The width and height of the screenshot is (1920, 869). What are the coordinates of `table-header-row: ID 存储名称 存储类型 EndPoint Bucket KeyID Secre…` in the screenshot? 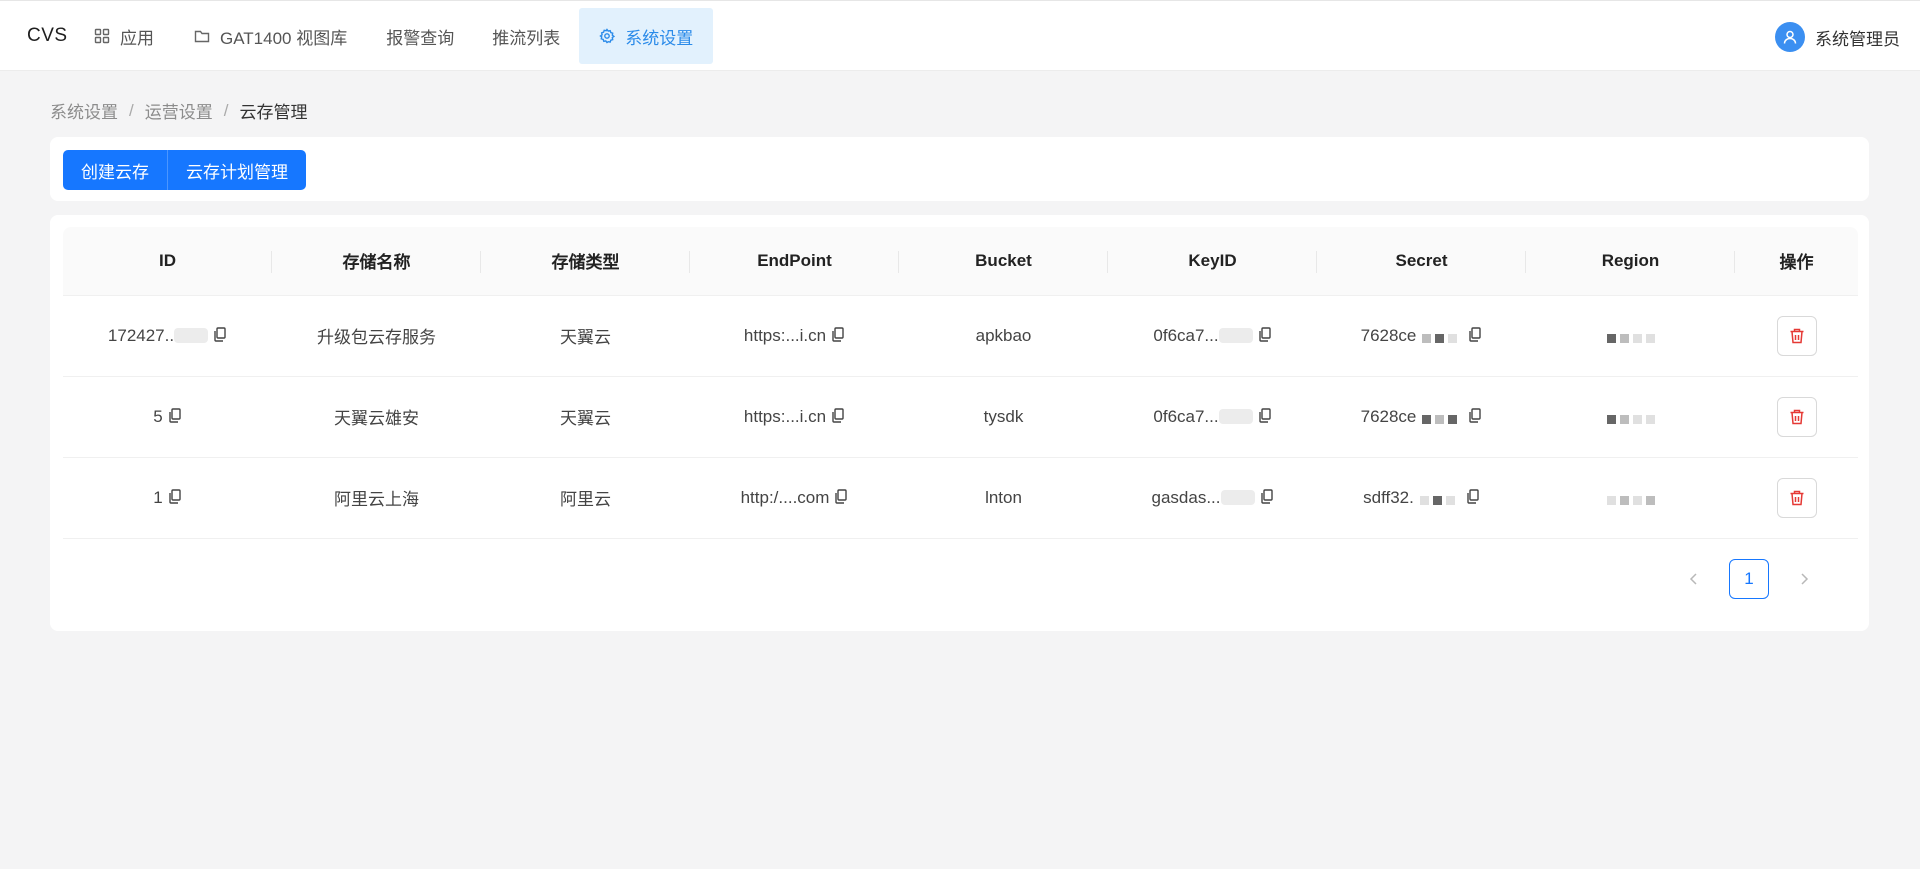 It's located at (960, 261).